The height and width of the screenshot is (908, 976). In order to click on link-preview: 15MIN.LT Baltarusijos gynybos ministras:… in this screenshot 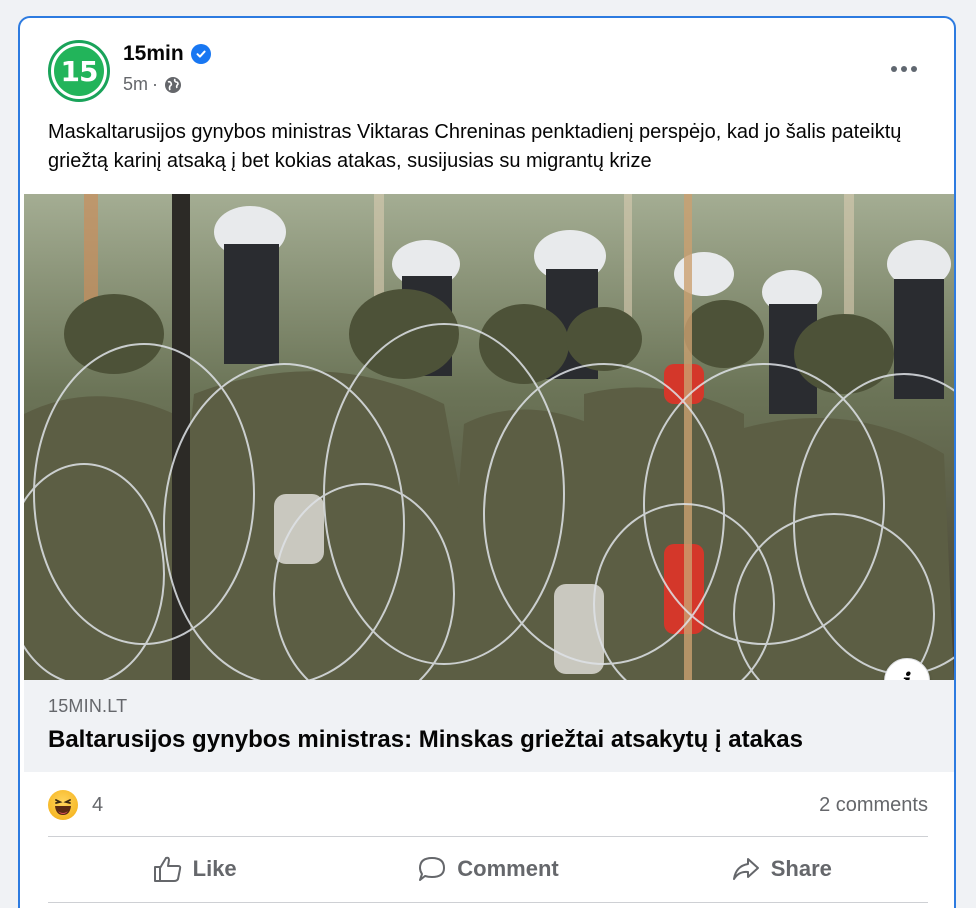, I will do `click(489, 726)`.